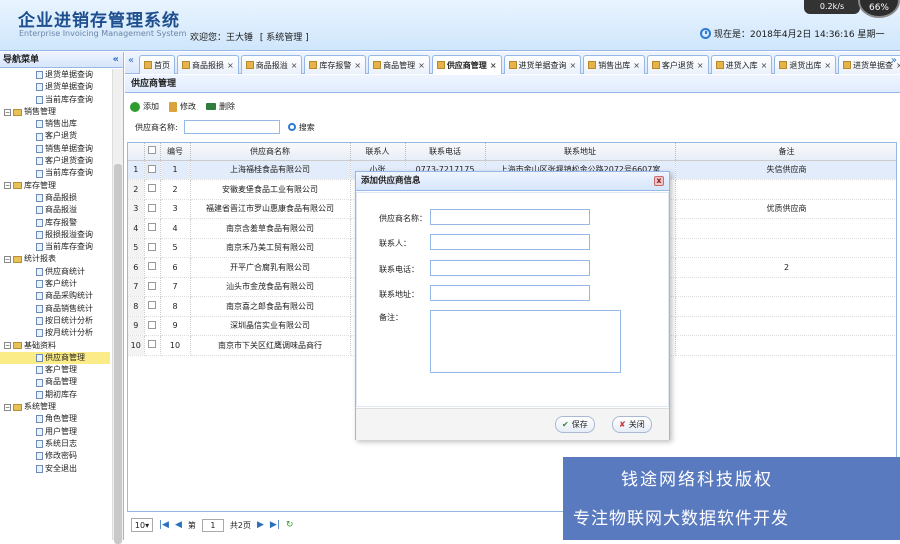 Image resolution: width=900 pixels, height=544 pixels. Describe the element at coordinates (175, 152) in the screenshot. I see `col-header-id: 编号` at that location.